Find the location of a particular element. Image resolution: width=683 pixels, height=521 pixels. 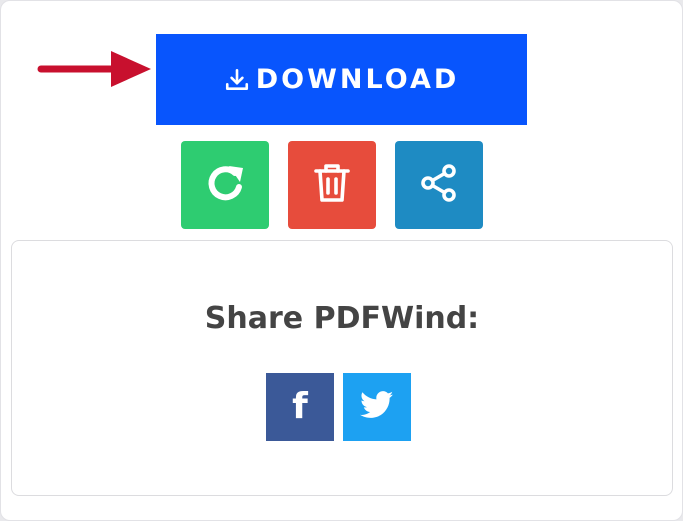

download-icon is located at coordinates (237, 80).